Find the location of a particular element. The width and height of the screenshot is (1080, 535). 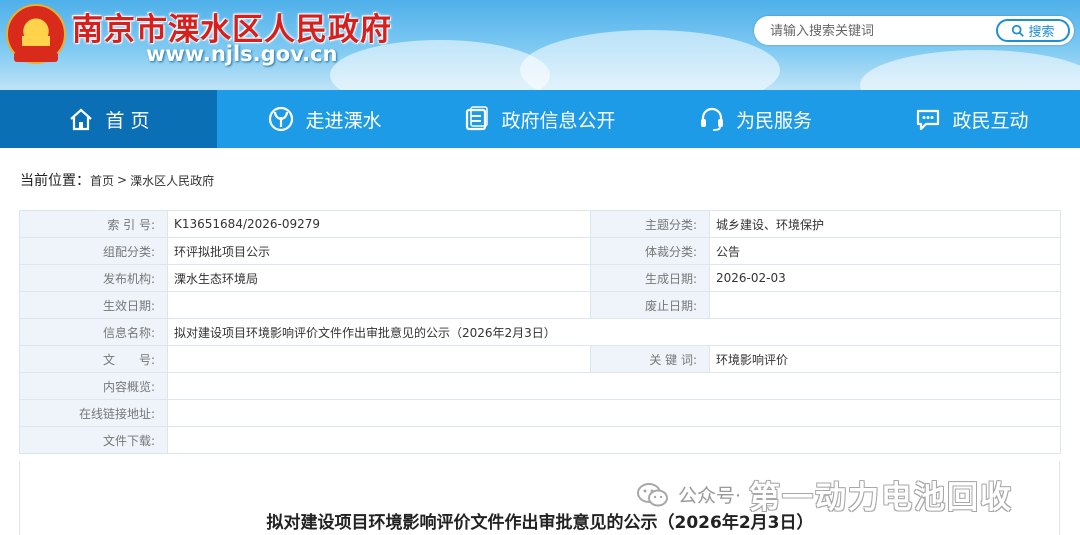

nav-label: 为民服务 is located at coordinates (773, 120).